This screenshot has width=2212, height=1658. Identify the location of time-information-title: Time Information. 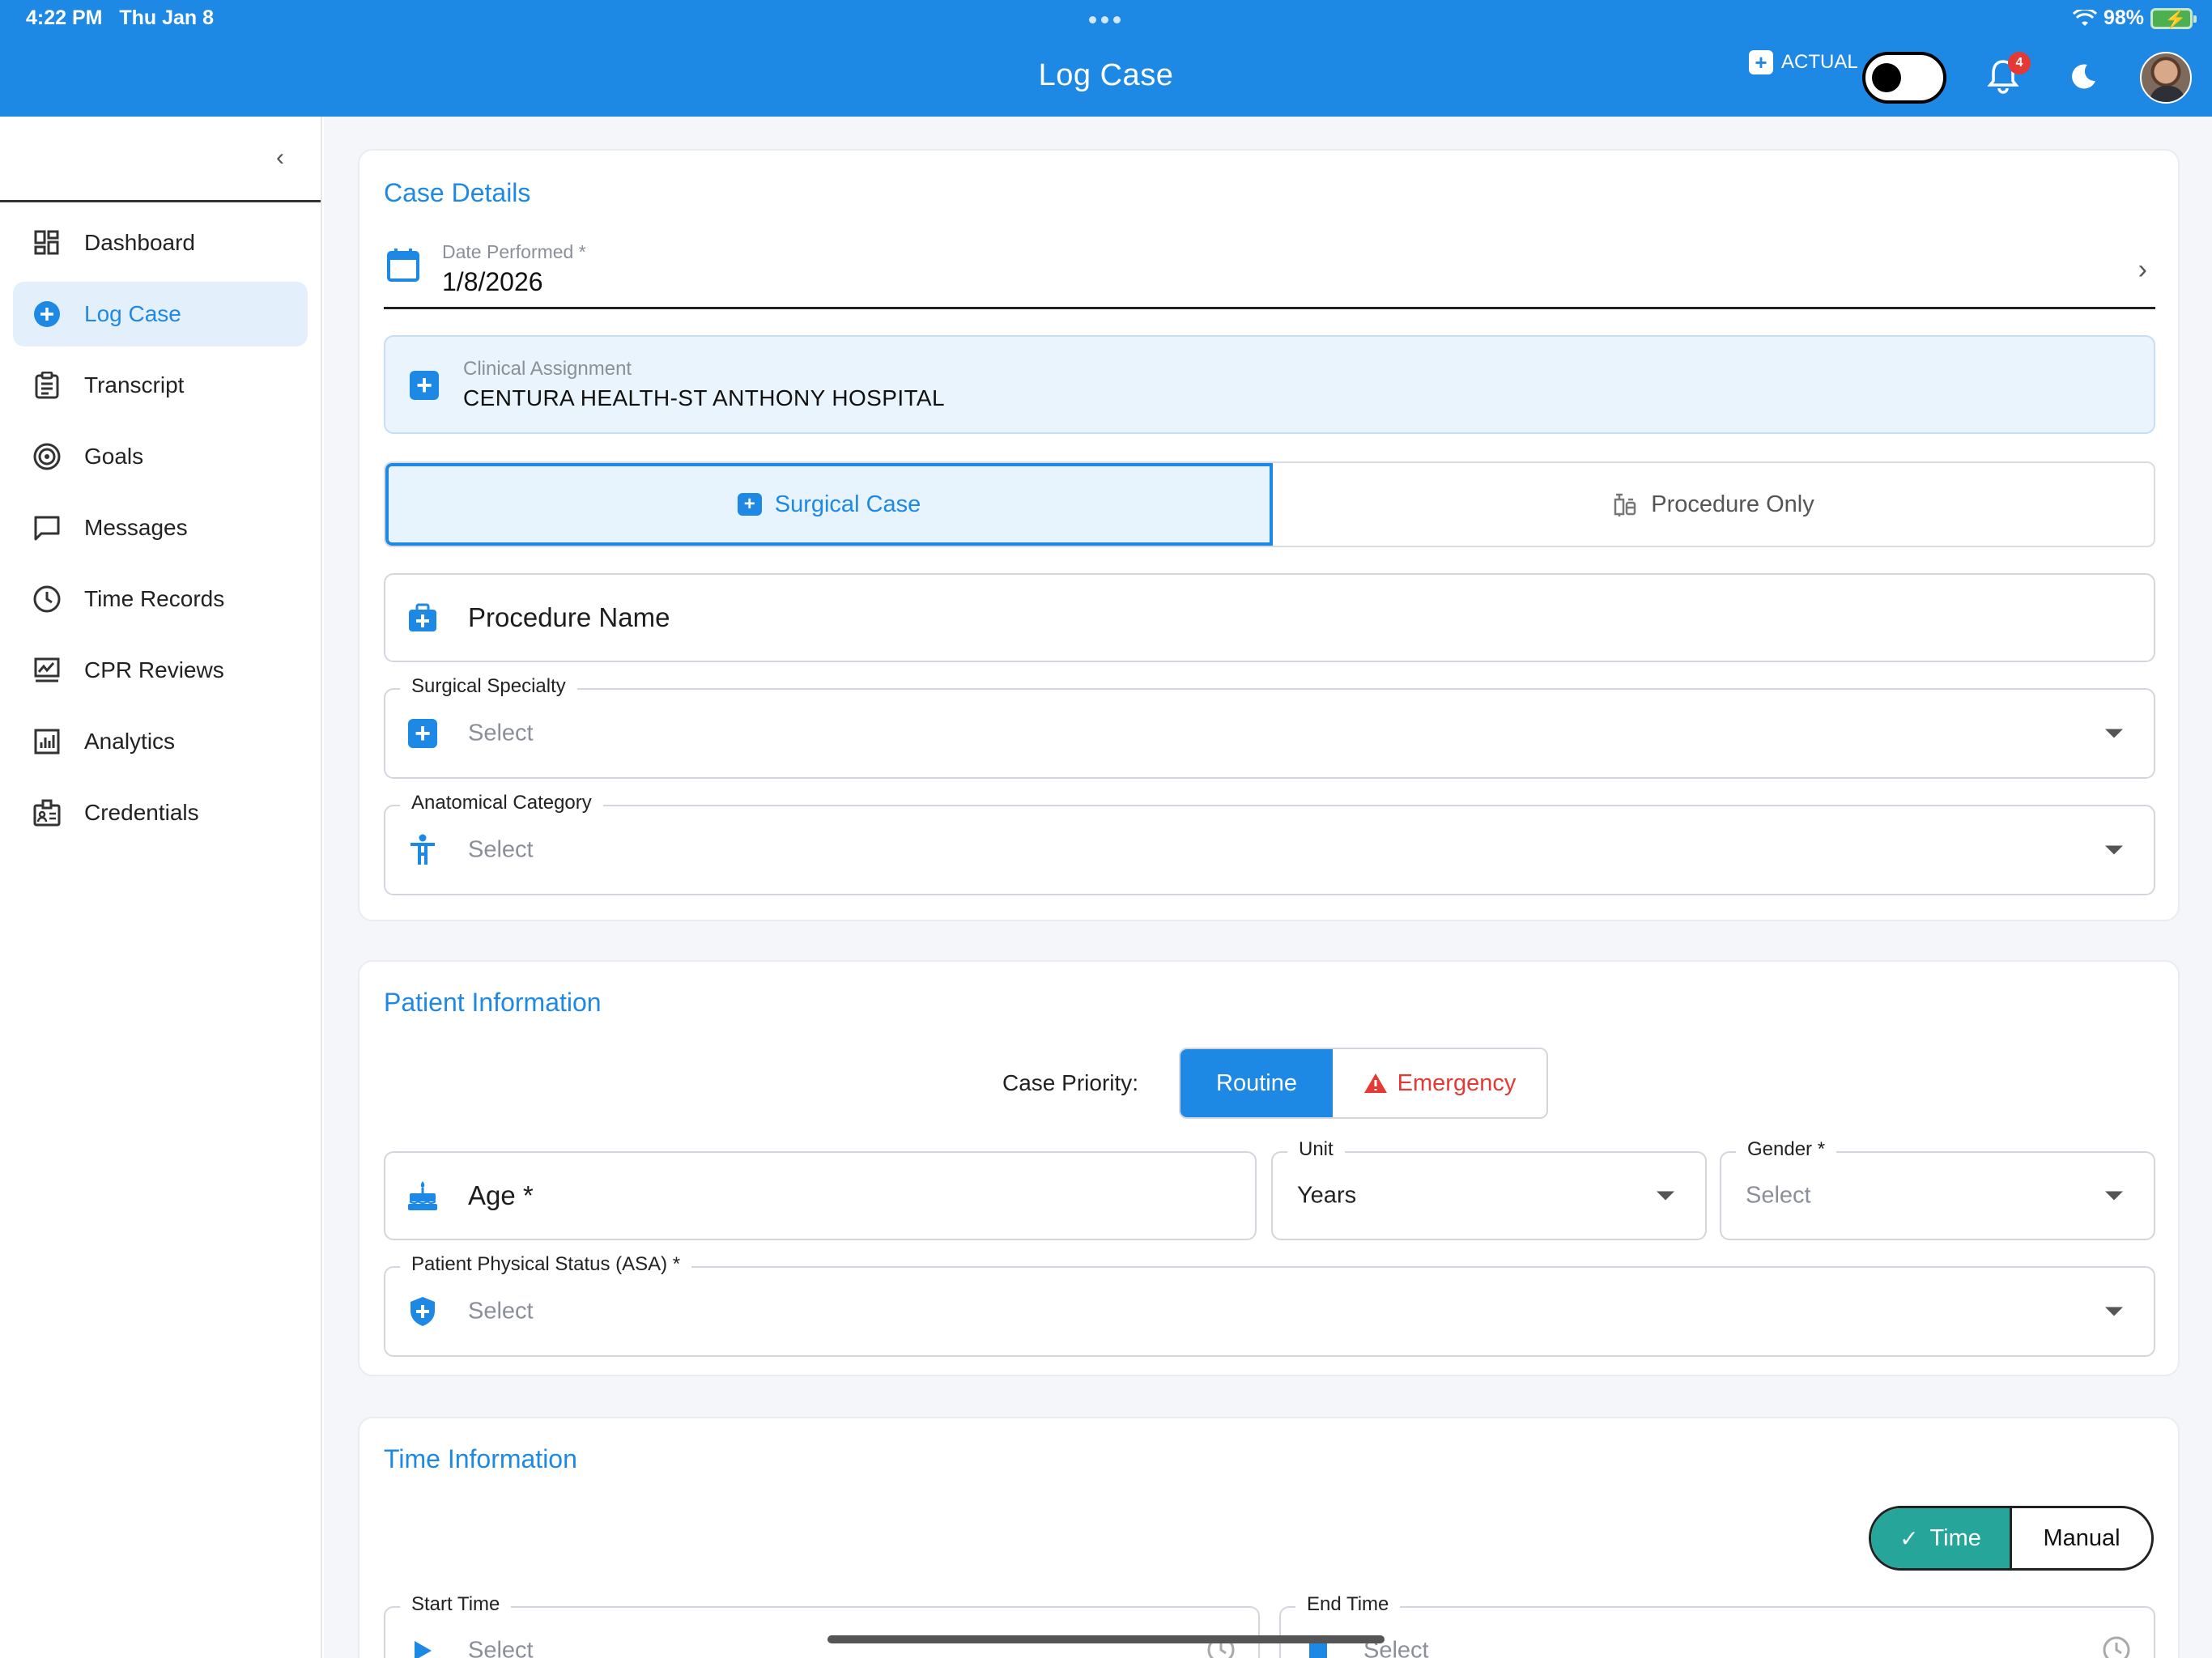
(481, 1458).